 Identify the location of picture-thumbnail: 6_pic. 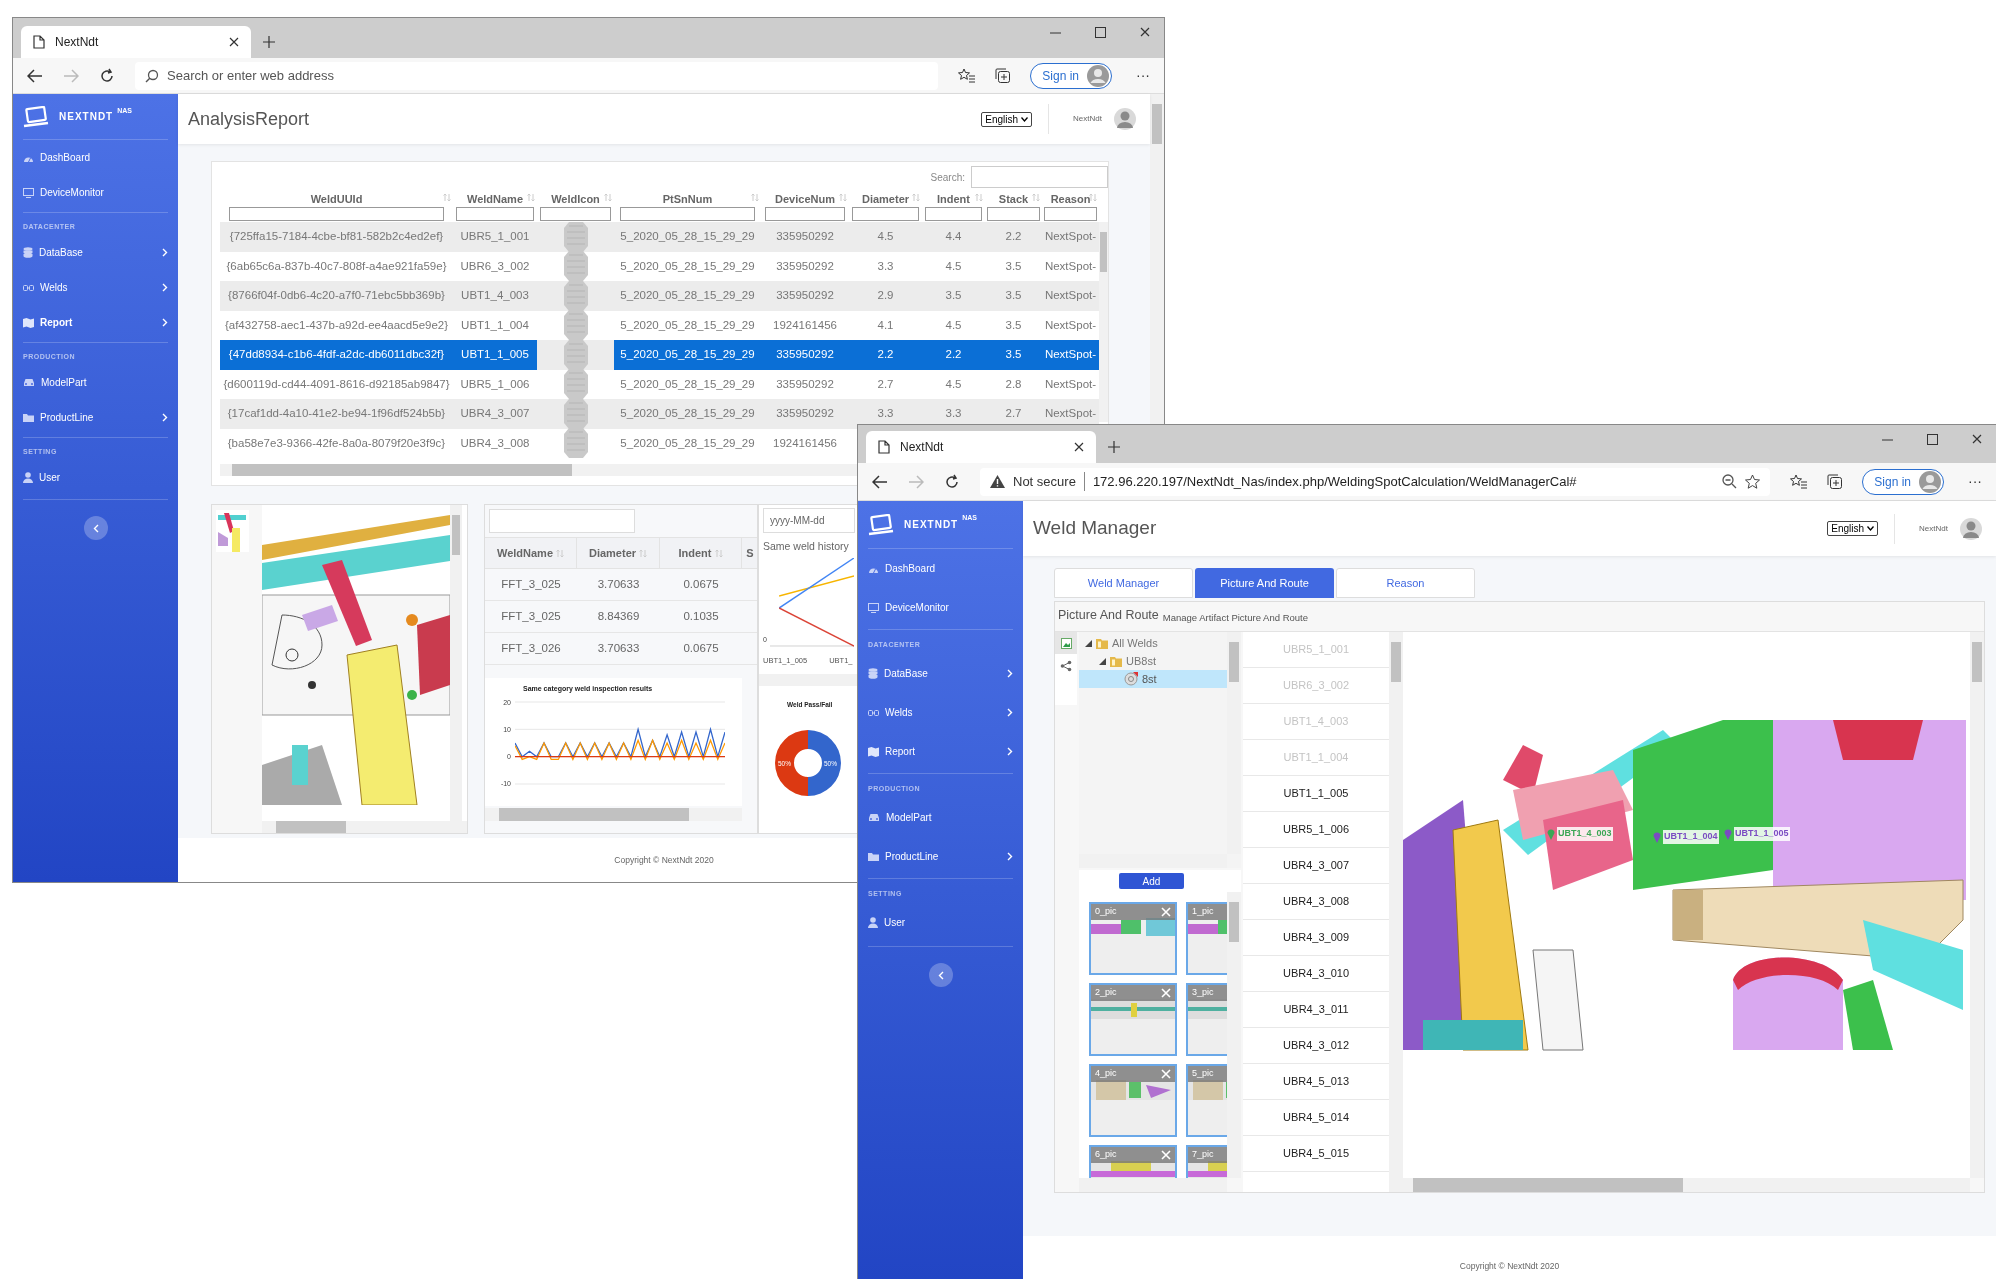
(1133, 1161).